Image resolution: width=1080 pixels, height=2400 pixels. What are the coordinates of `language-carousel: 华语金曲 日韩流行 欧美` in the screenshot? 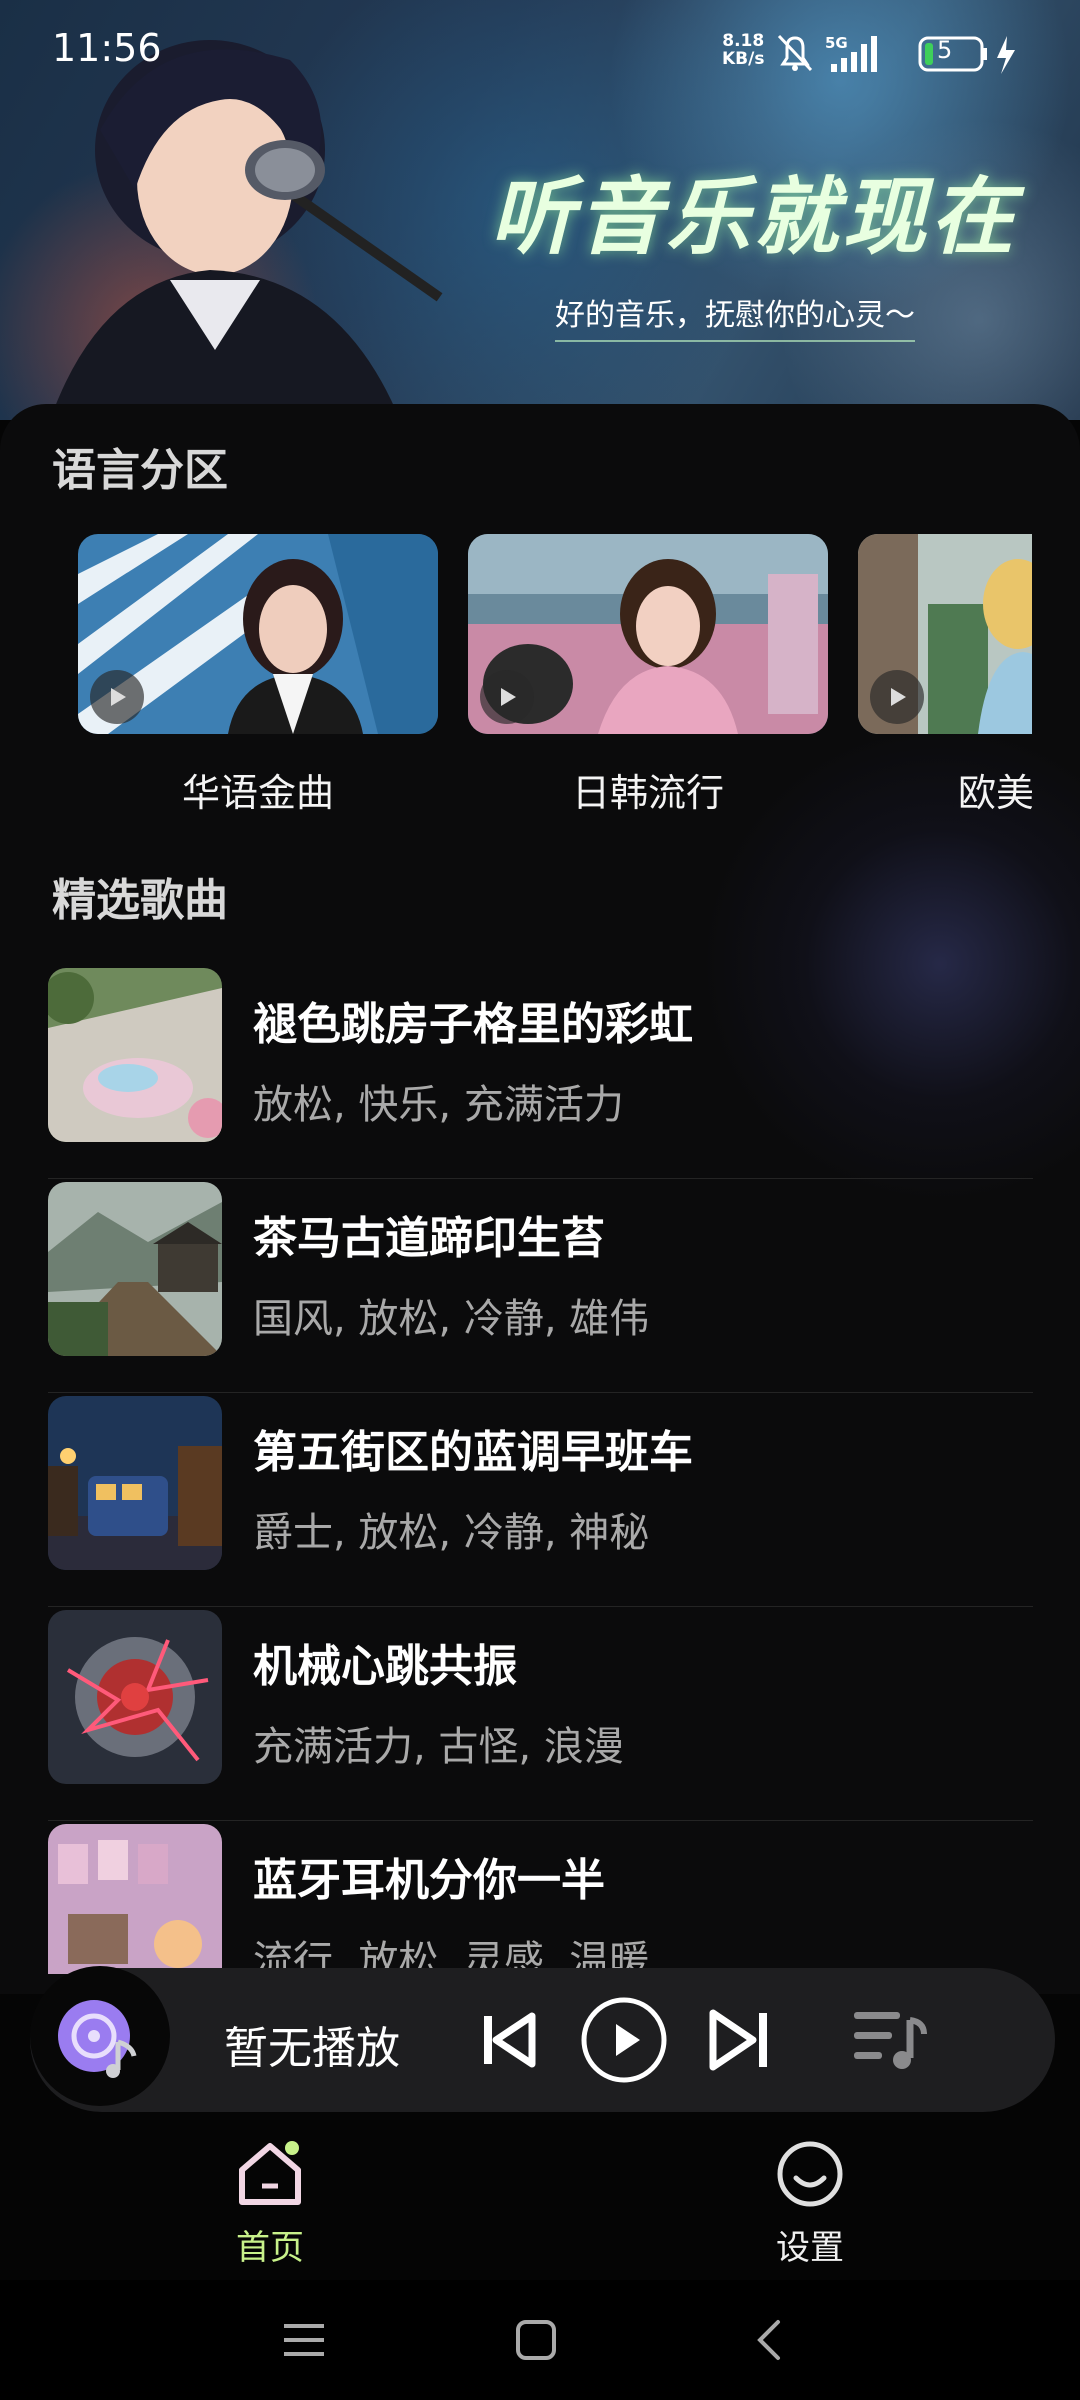 It's located at (542, 684).